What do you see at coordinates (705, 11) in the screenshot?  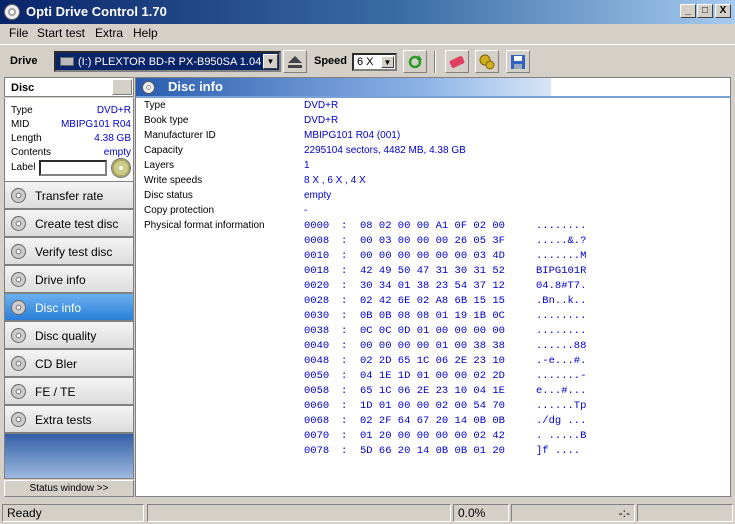 I see `maximize-button: □` at bounding box center [705, 11].